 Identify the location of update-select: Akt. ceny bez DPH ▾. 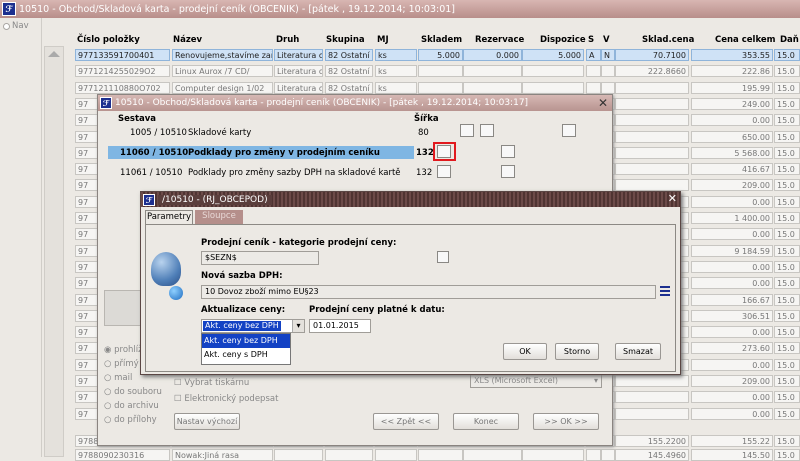
(253, 326).